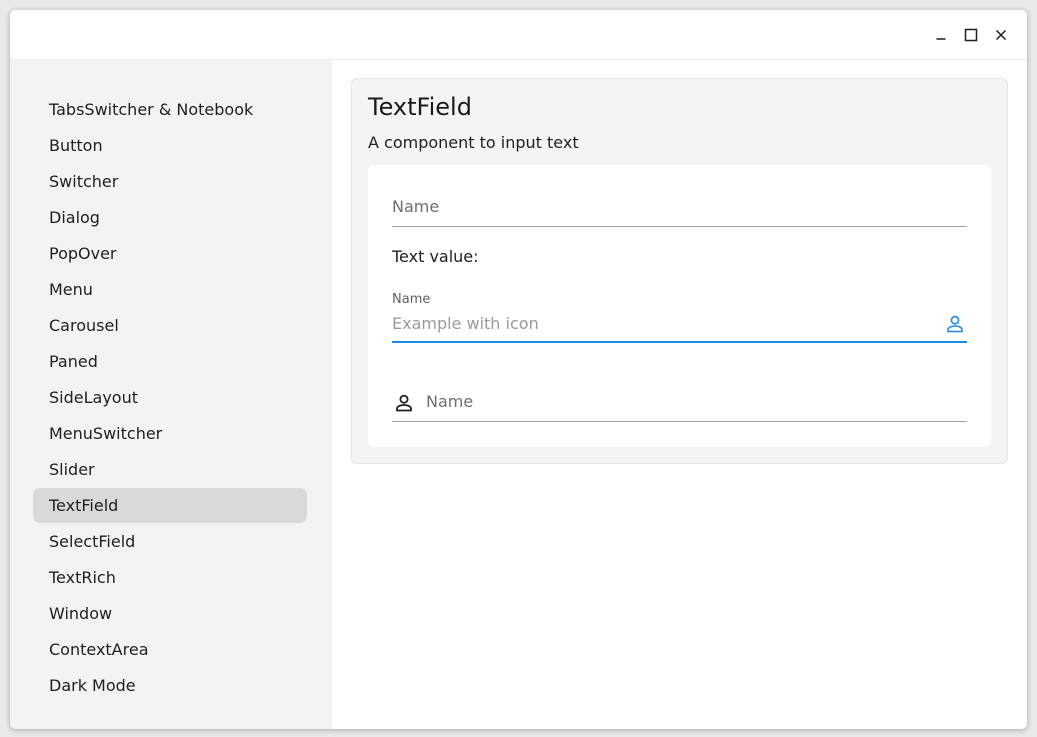 The width and height of the screenshot is (1037, 737). I want to click on name-text-field: Name, so click(679, 208).